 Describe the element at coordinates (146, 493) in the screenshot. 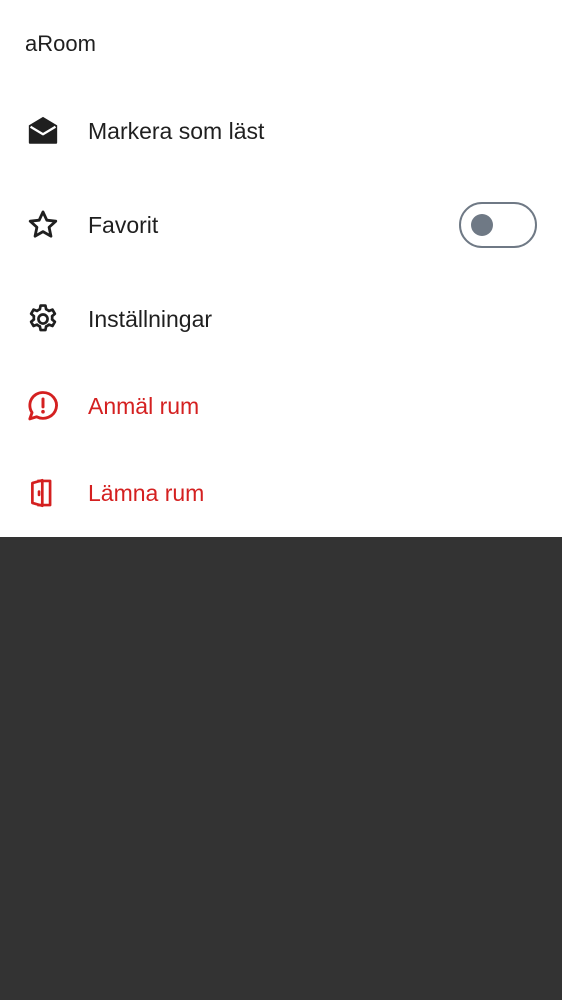

I see `menu-item-label: Lämna rum` at that location.